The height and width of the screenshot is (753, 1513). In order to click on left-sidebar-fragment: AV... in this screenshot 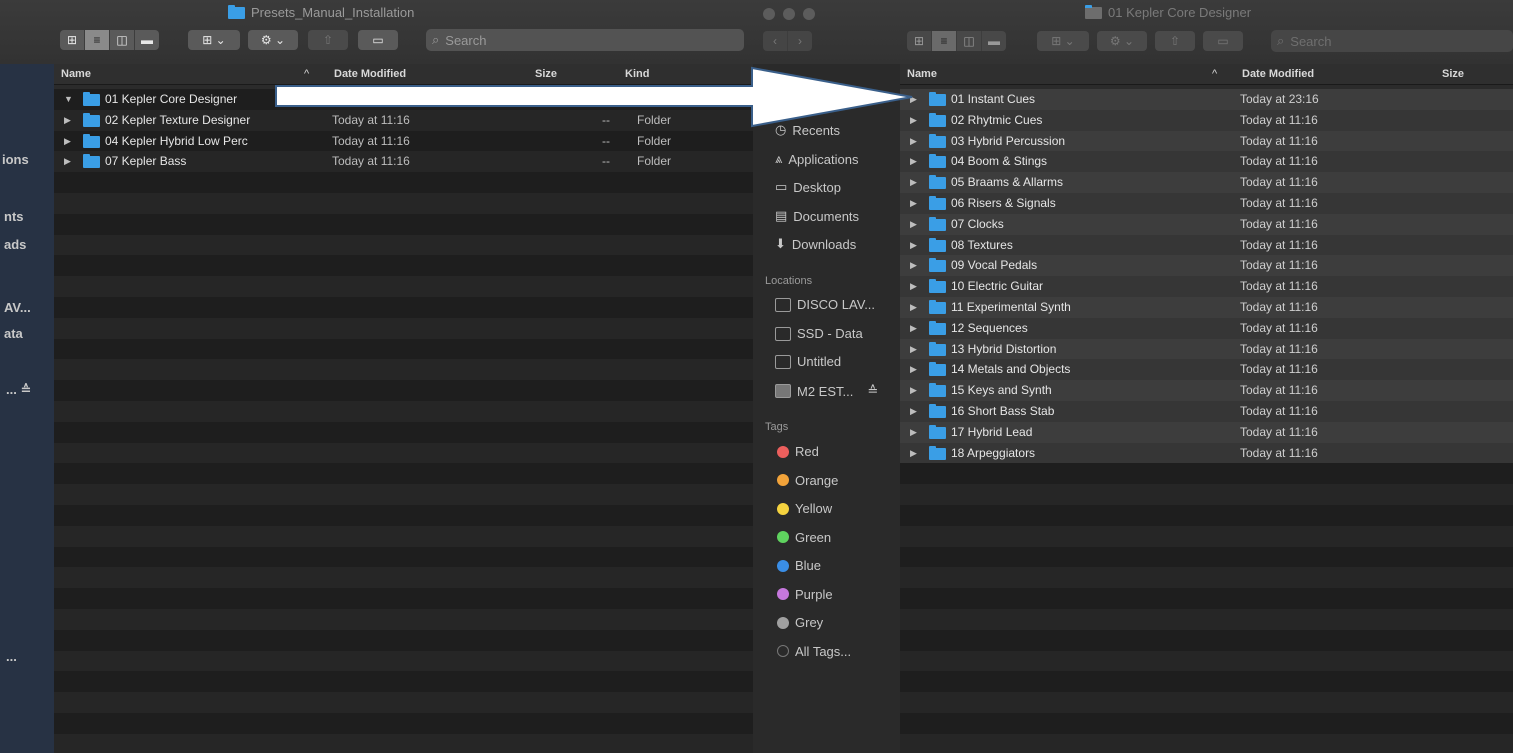, I will do `click(17, 307)`.